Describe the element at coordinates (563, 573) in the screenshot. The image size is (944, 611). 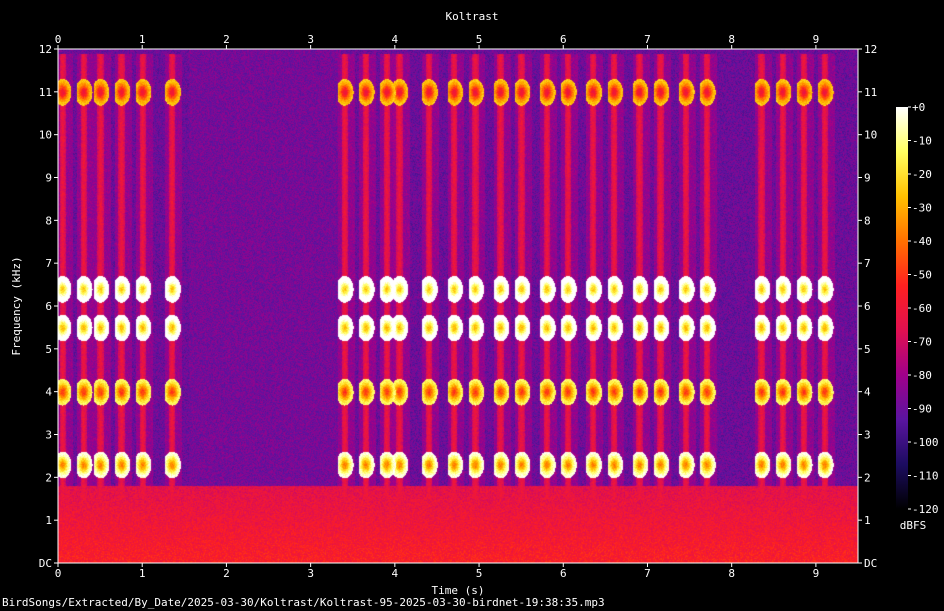
I see `x-tick-label-bottom: 6` at that location.